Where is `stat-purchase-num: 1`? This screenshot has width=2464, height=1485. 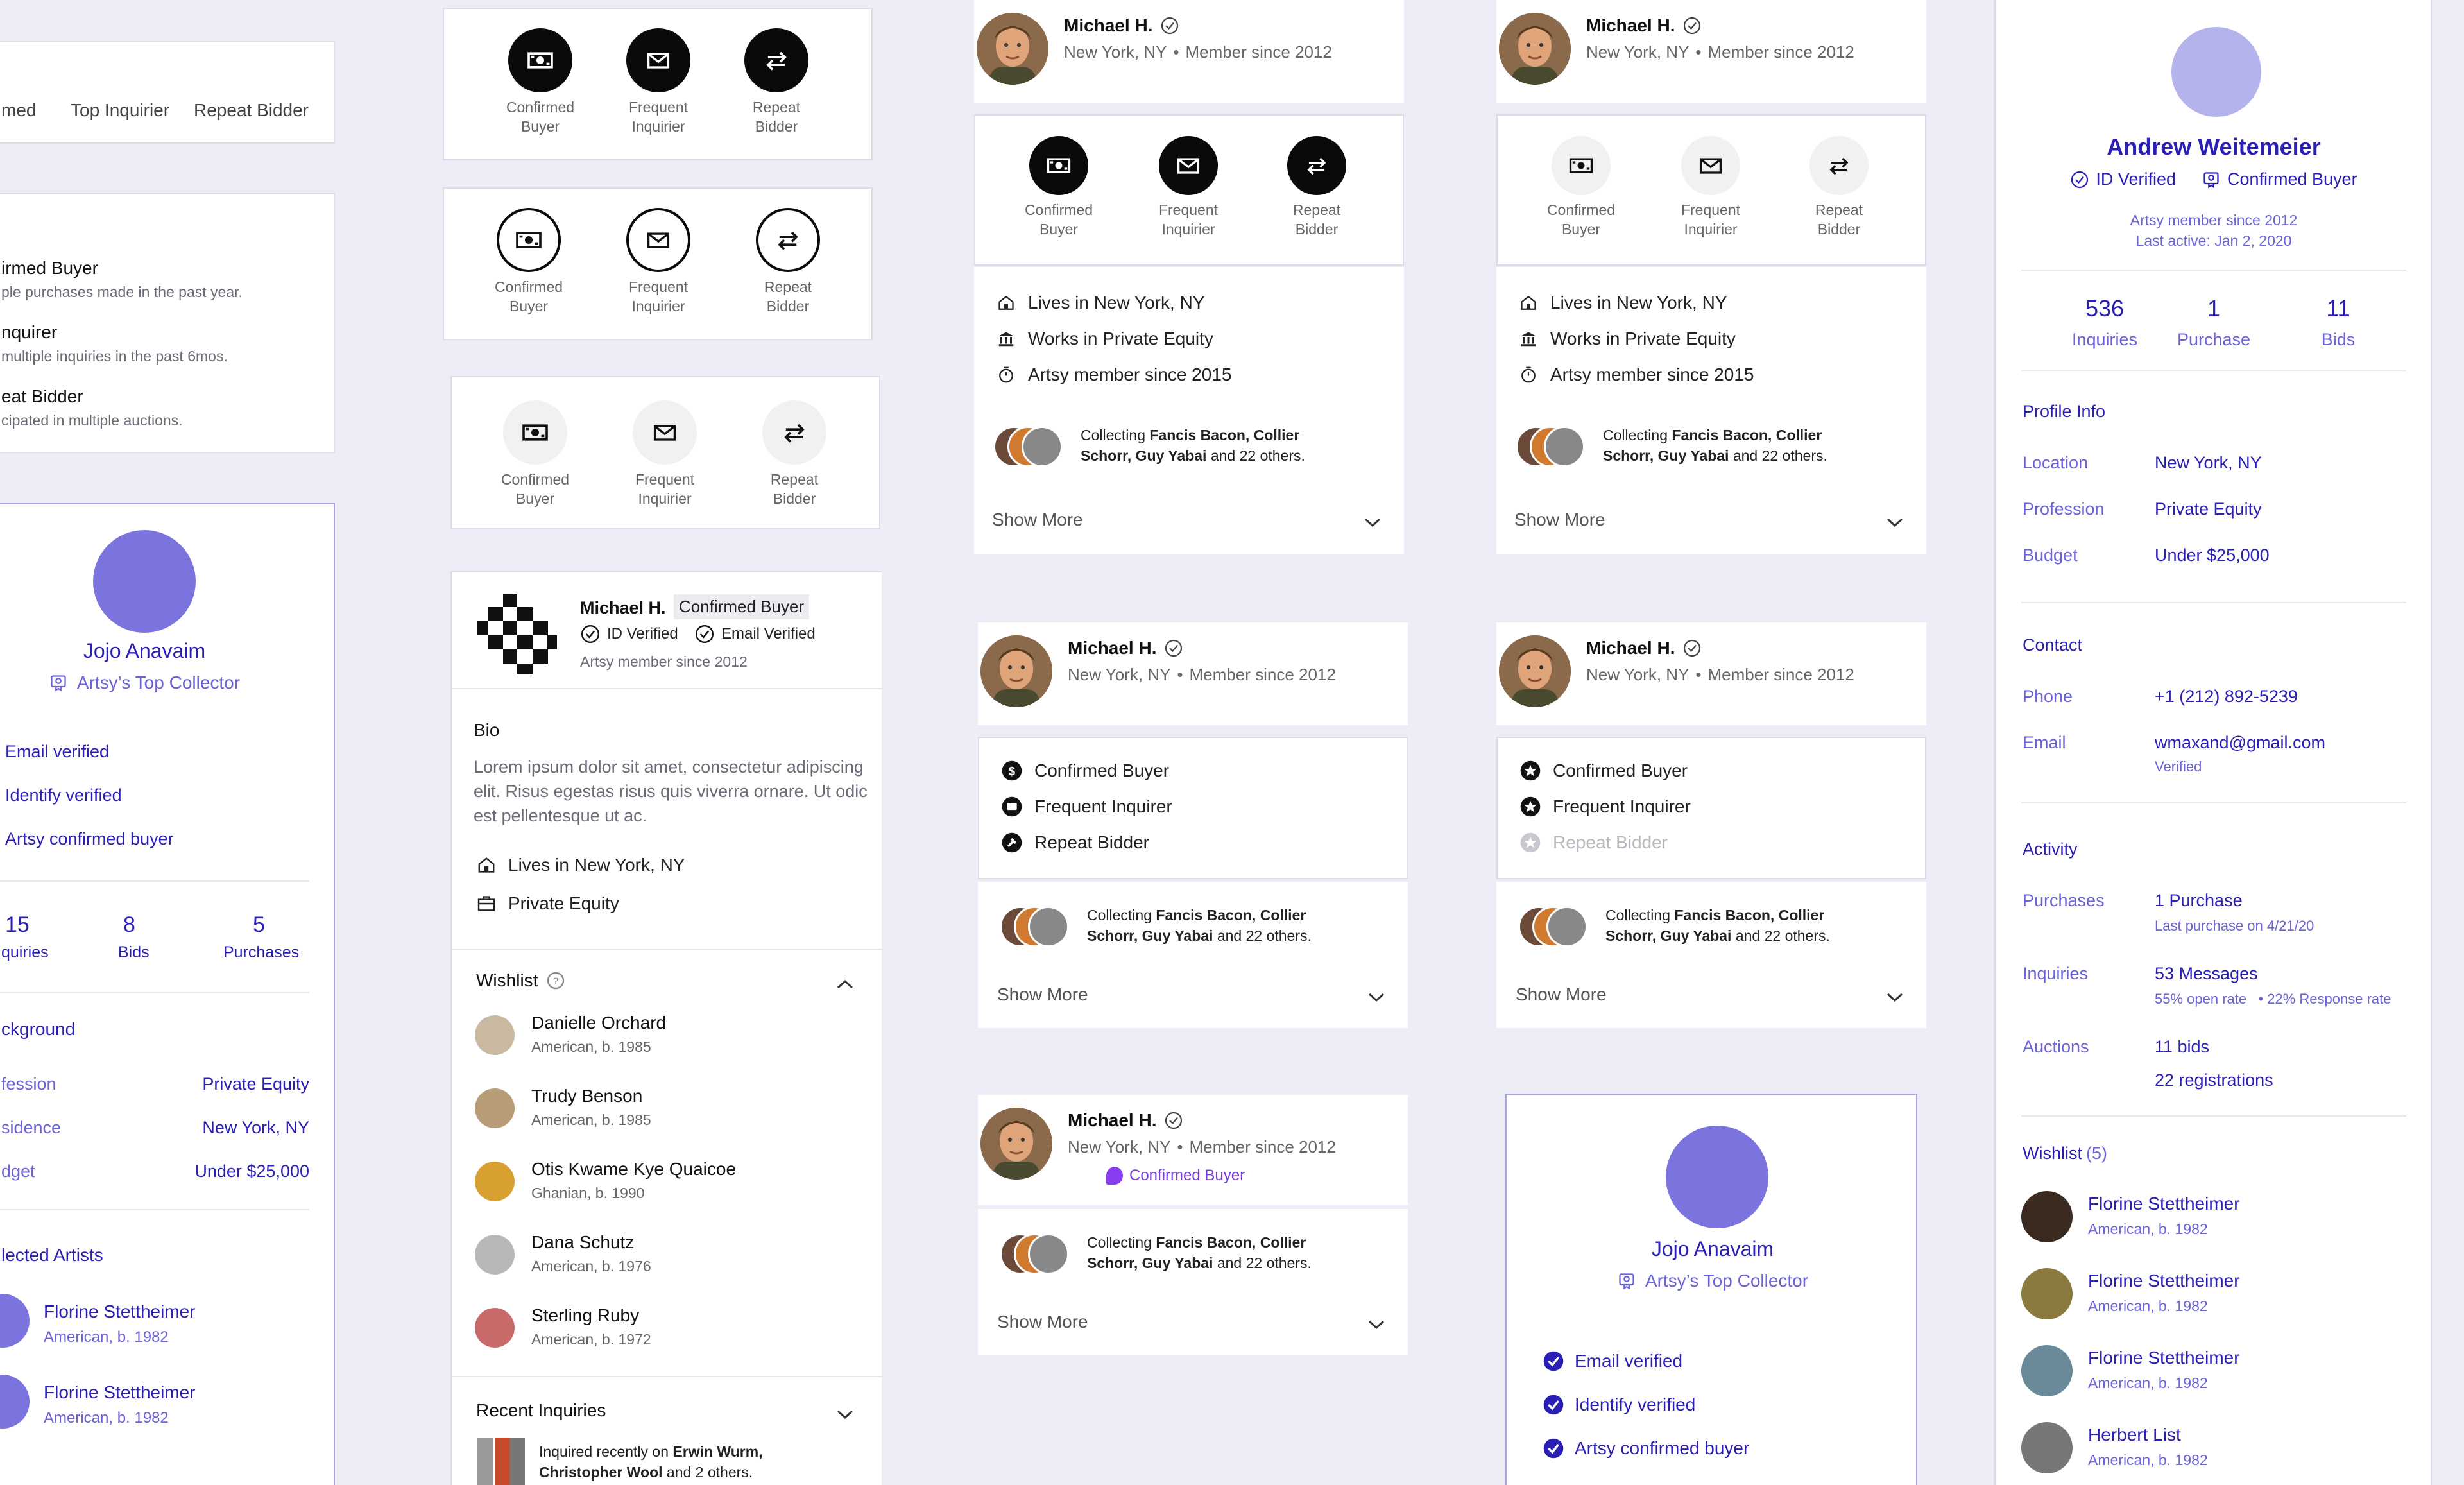
stat-purchase-num: 1 is located at coordinates (2214, 308).